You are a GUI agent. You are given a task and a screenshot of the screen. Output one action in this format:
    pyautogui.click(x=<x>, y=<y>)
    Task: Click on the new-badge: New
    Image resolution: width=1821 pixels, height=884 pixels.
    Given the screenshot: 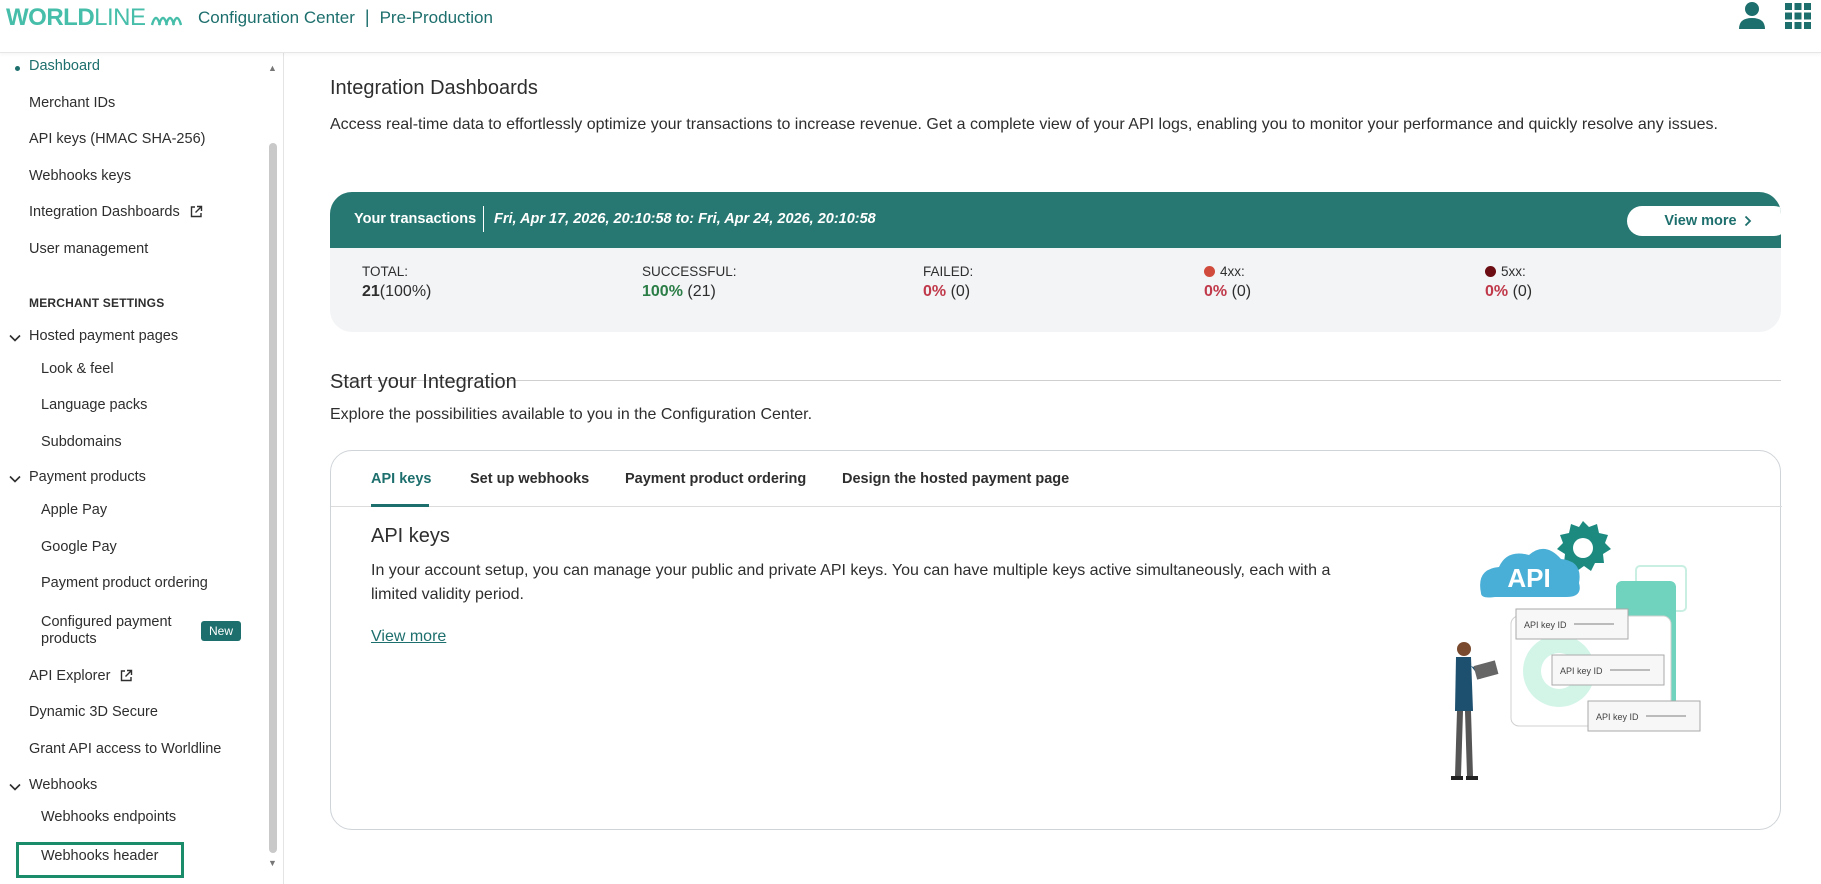 What is the action you would take?
    pyautogui.click(x=221, y=631)
    